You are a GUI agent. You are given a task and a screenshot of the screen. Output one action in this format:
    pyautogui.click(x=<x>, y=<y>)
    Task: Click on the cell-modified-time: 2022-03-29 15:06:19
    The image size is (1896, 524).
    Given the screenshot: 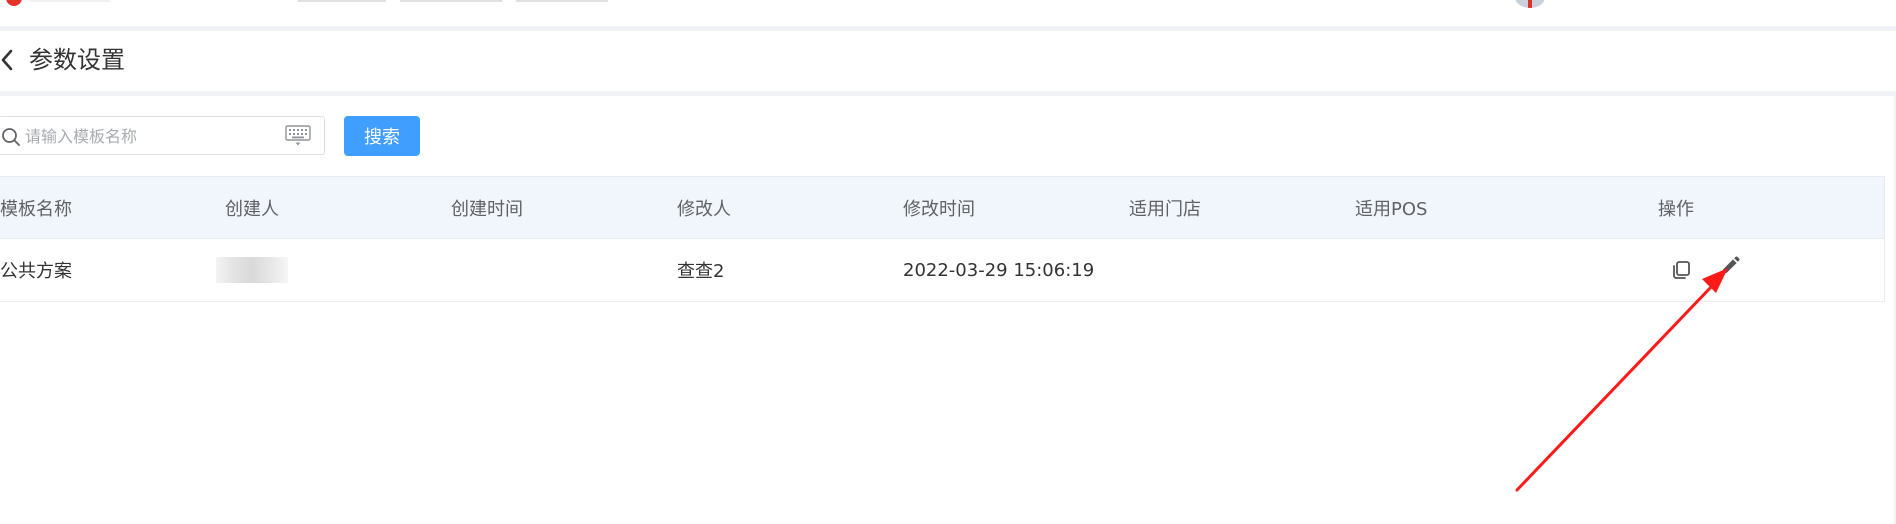 What is the action you would take?
    pyautogui.click(x=999, y=270)
    